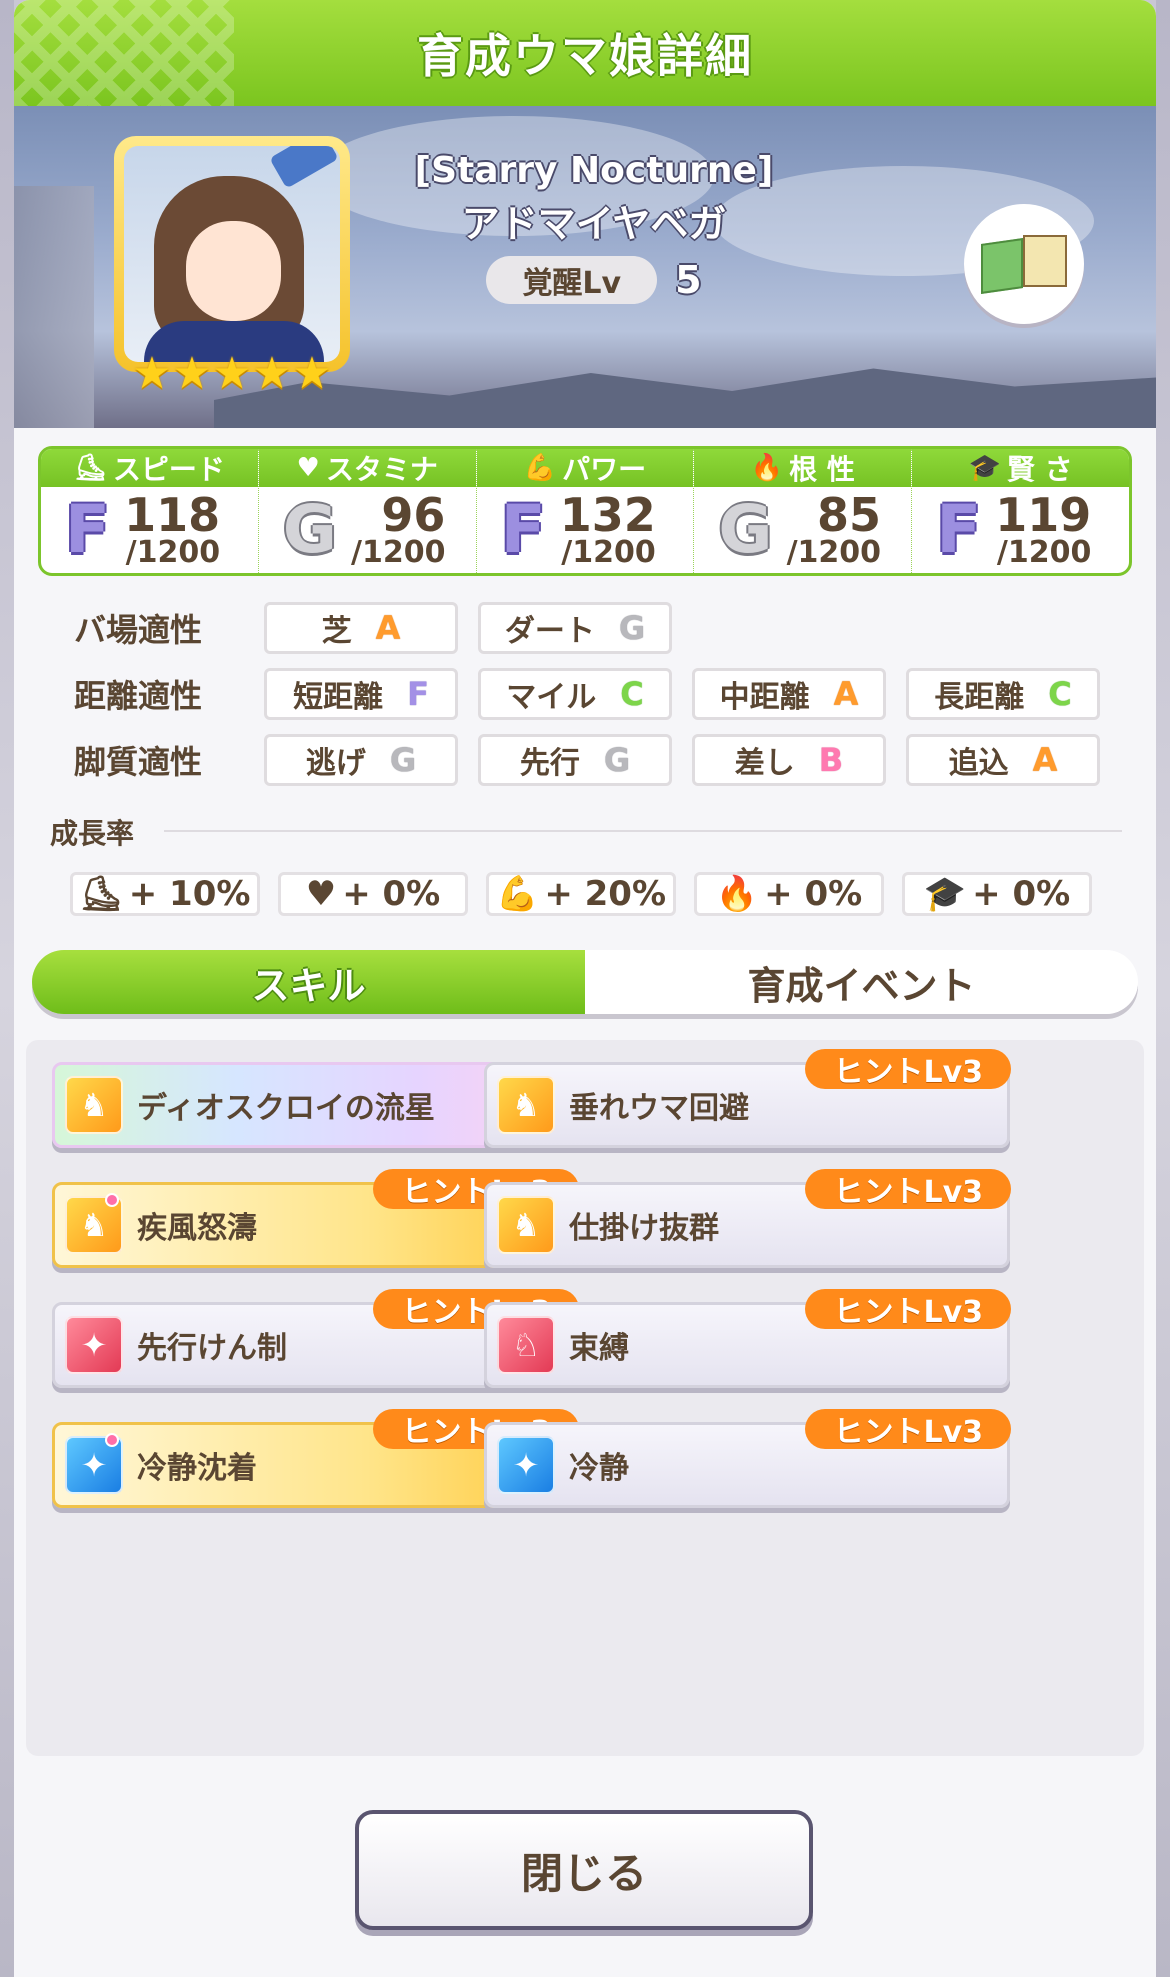 The image size is (1170, 1977). Describe the element at coordinates (584, 1870) in the screenshot. I see `close-button: 閉じる` at that location.